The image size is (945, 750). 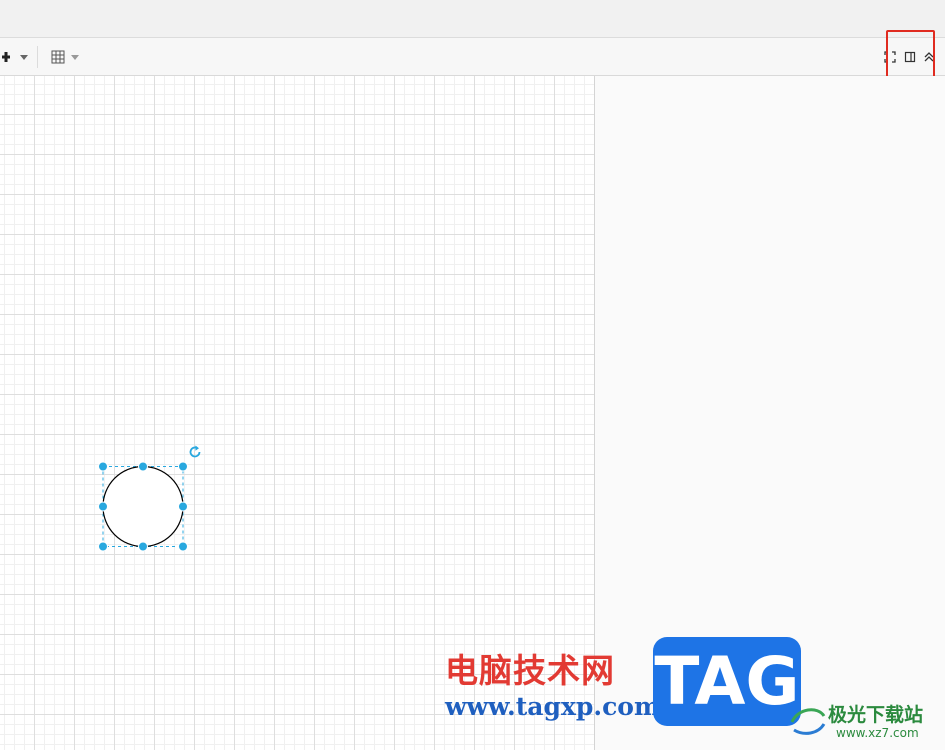 What do you see at coordinates (553, 706) in the screenshot?
I see `watermark-url: www.tagxp.com` at bounding box center [553, 706].